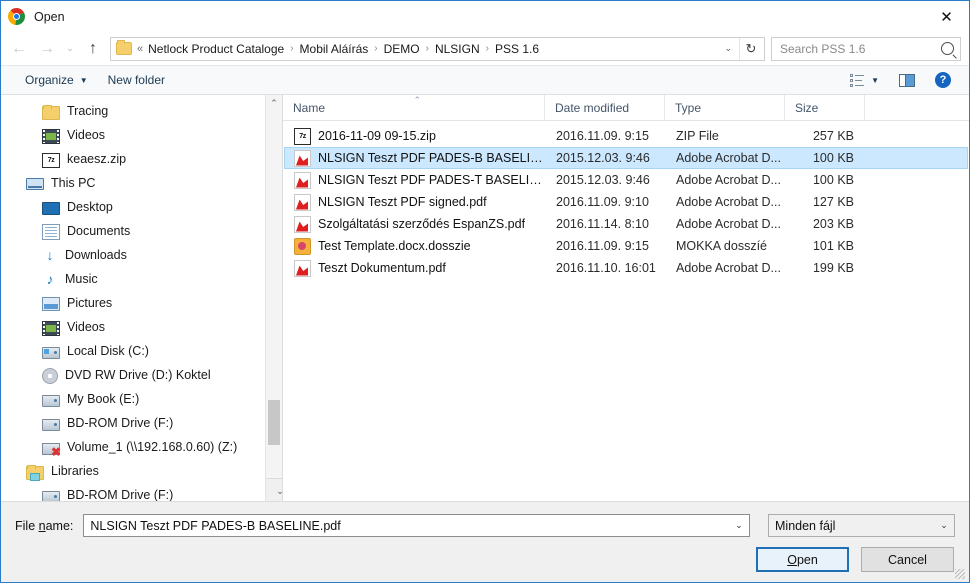 The image size is (970, 583). I want to click on sidebar-item-this-pc: This PC, so click(141, 183).